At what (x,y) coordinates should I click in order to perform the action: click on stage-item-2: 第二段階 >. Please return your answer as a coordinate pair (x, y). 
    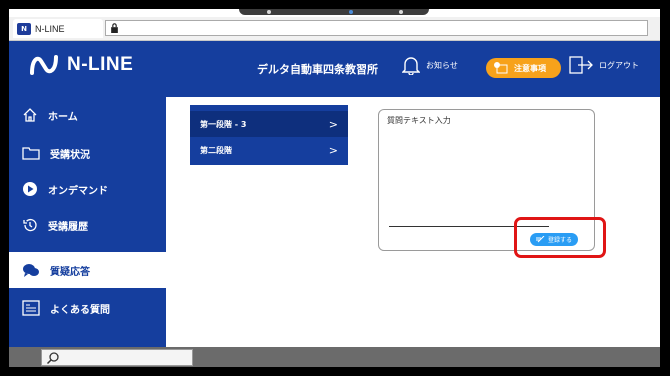
    Looking at the image, I should click on (269, 150).